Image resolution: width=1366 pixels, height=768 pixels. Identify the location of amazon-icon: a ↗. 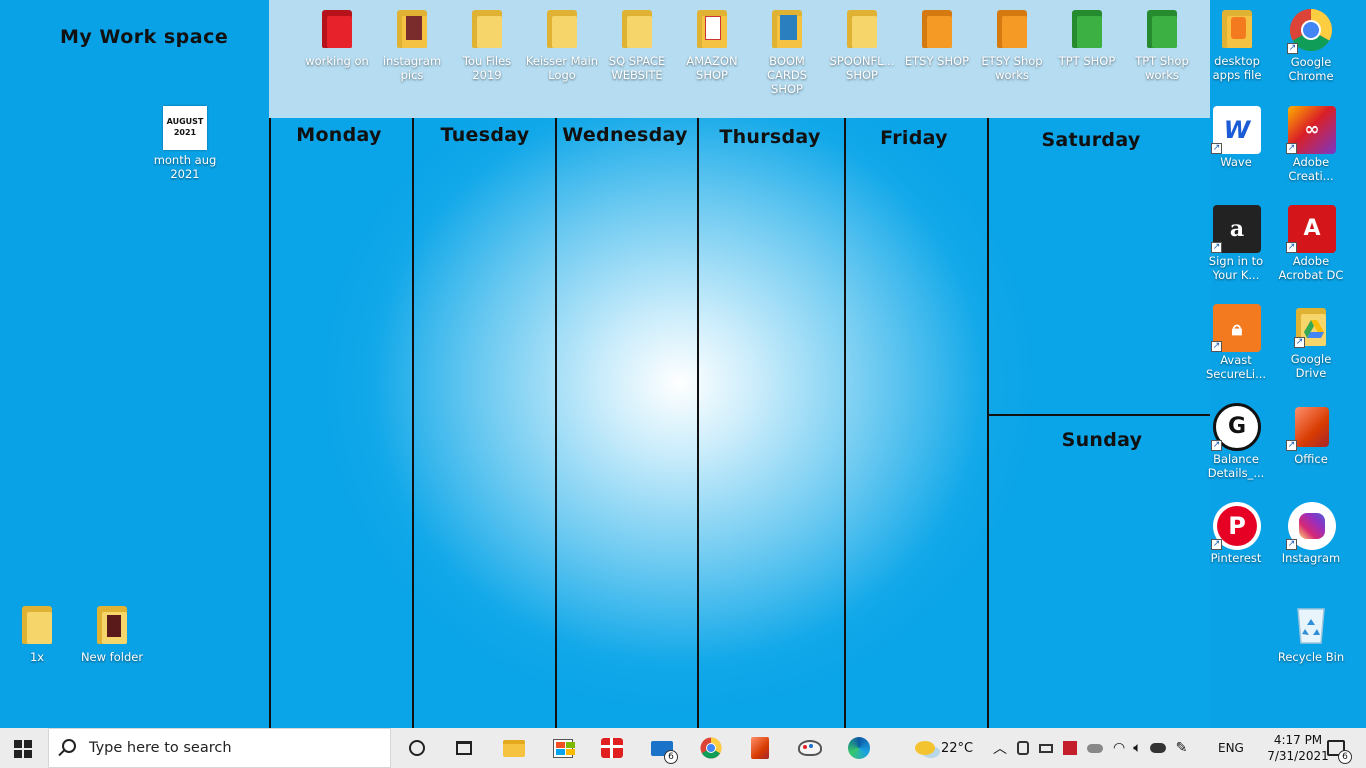
(1236, 229).